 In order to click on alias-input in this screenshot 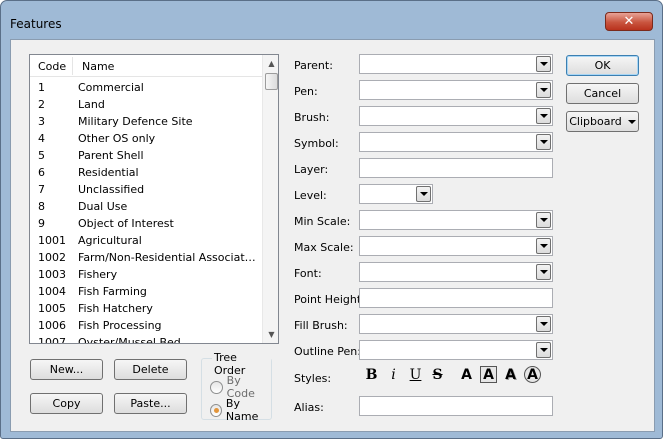, I will do `click(456, 406)`.